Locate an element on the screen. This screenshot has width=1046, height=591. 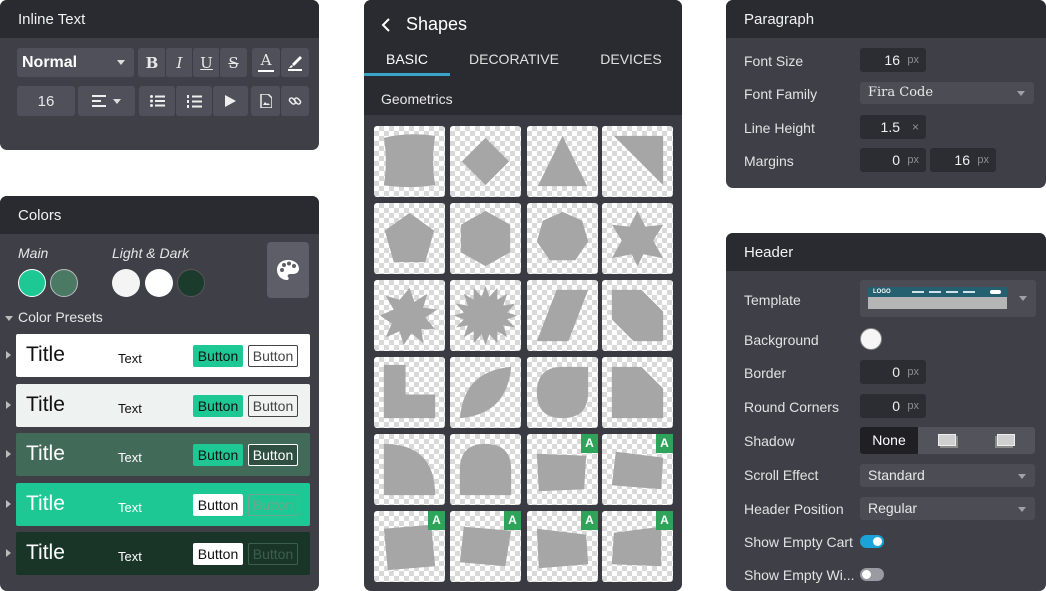
play-button is located at coordinates (230, 101).